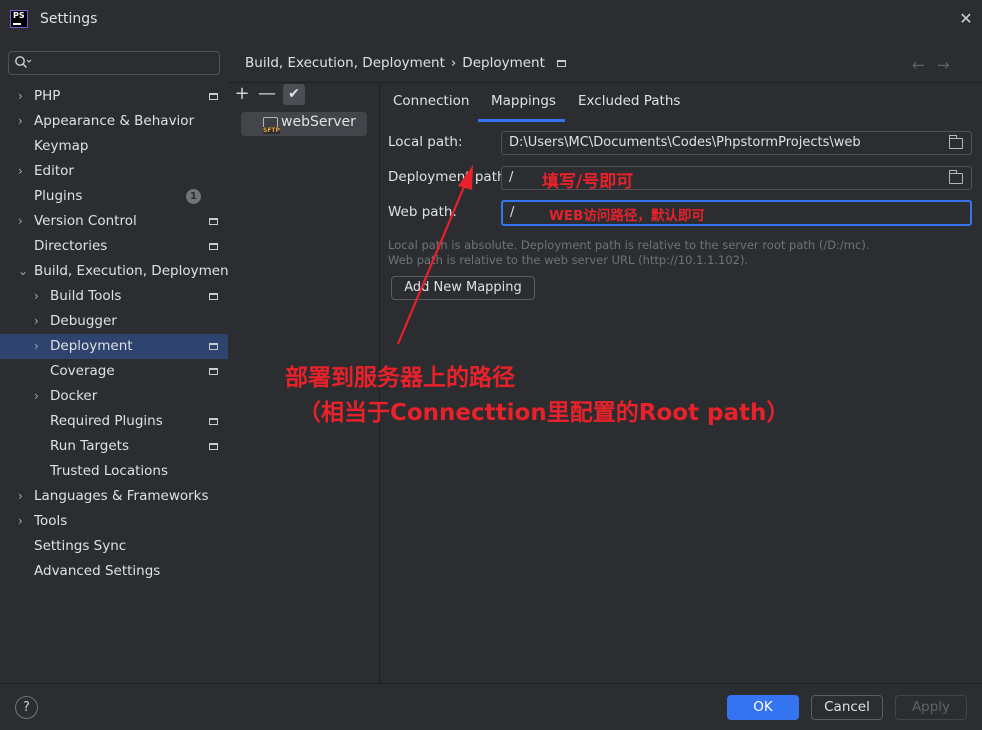 The width and height of the screenshot is (982, 730). Describe the element at coordinates (512, 212) in the screenshot. I see `web-path-value: /` at that location.